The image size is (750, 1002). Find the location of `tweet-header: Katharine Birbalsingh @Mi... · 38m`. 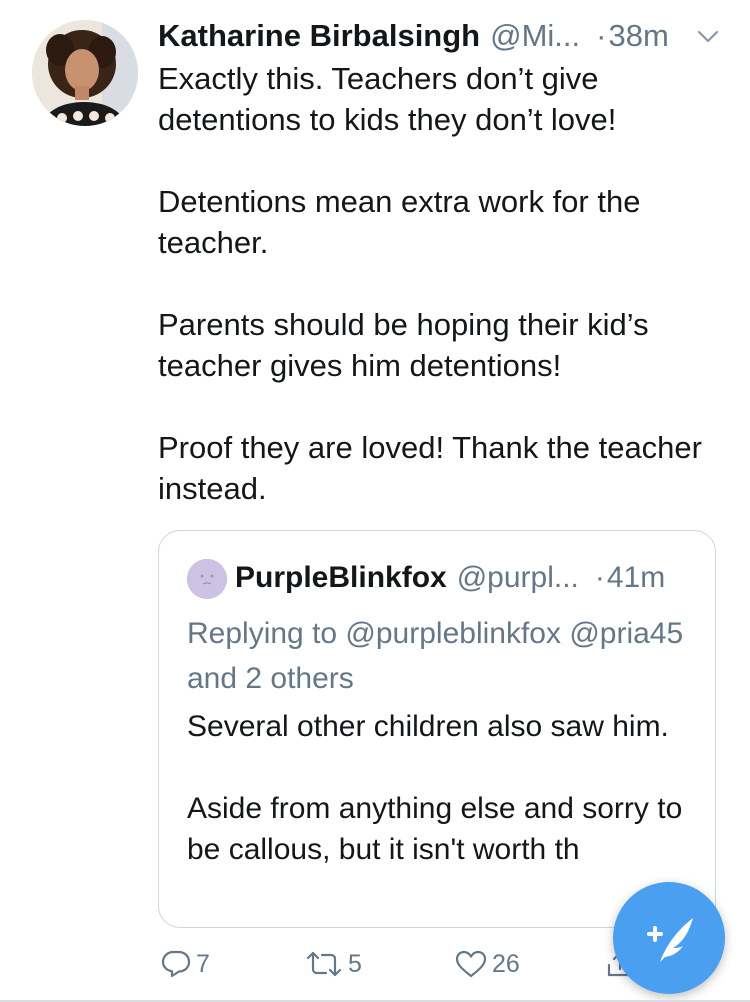

tweet-header: Katharine Birbalsingh @Mi... · 38m is located at coordinates (443, 36).